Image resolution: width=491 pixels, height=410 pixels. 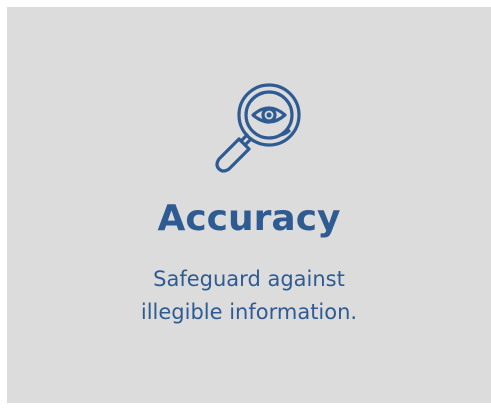 What do you see at coordinates (249, 312) in the screenshot?
I see `description-line-2: illegible information.` at bounding box center [249, 312].